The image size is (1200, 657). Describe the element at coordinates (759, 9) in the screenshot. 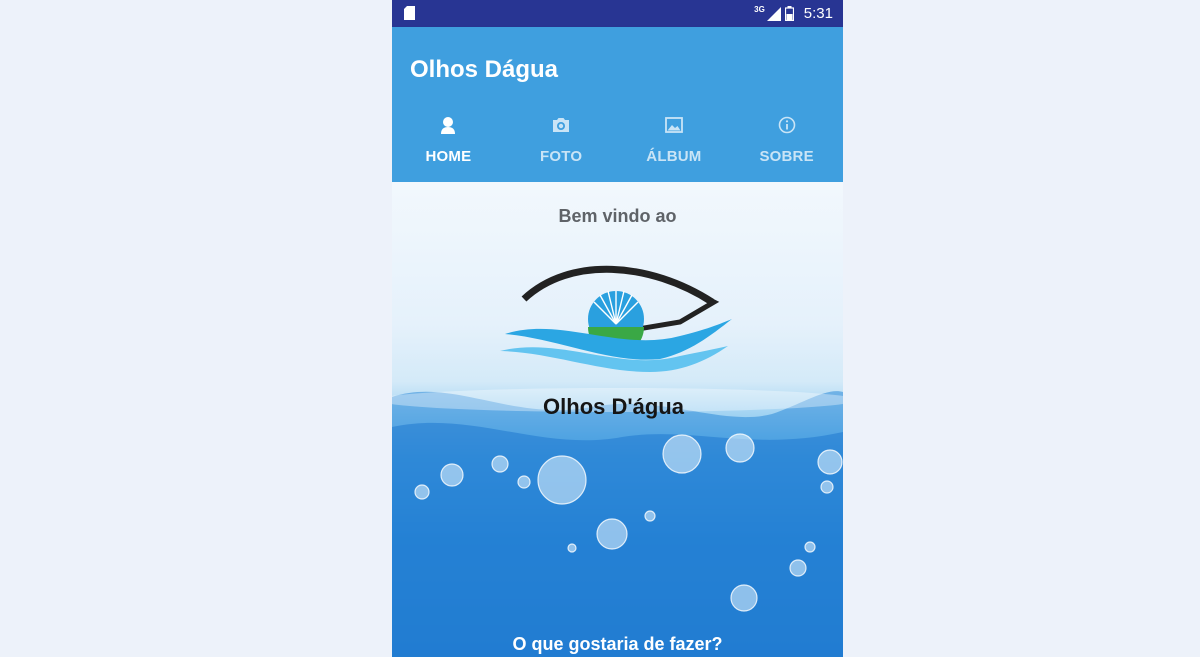

I see `network-type-label: 3G` at that location.